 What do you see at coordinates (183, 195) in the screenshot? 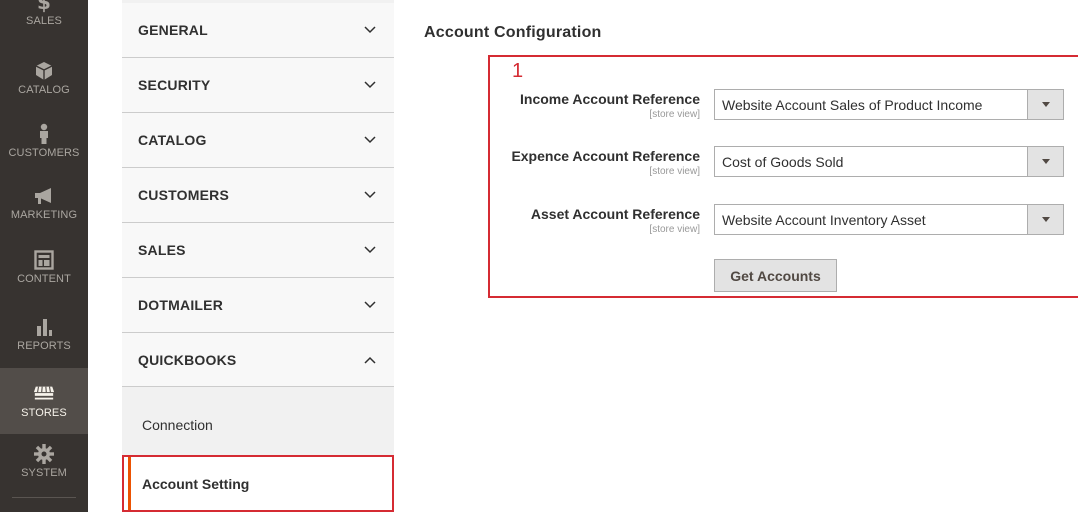
I see `tab-customers-label: CUSTOMERS` at bounding box center [183, 195].